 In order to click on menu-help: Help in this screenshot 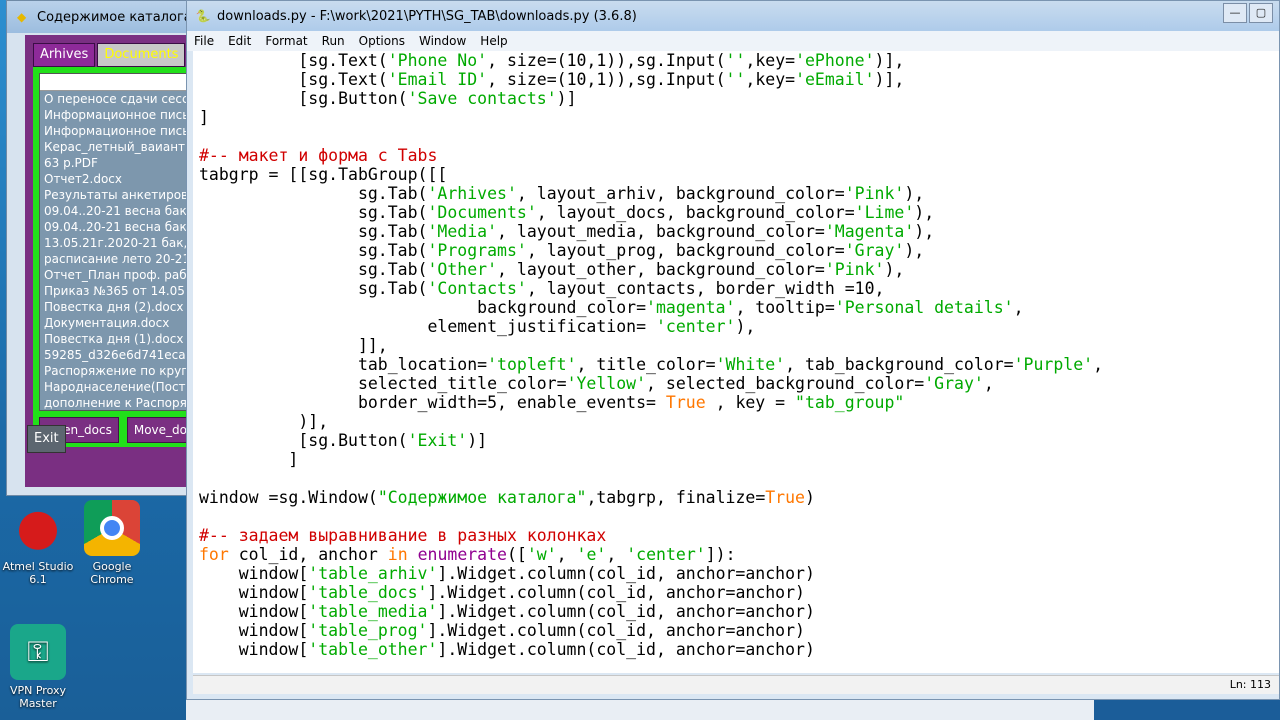, I will do `click(493, 41)`.